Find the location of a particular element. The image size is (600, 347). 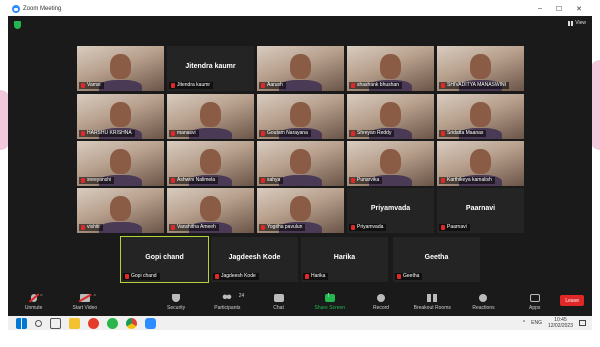

chat-button: Chat is located at coordinates (278, 302).